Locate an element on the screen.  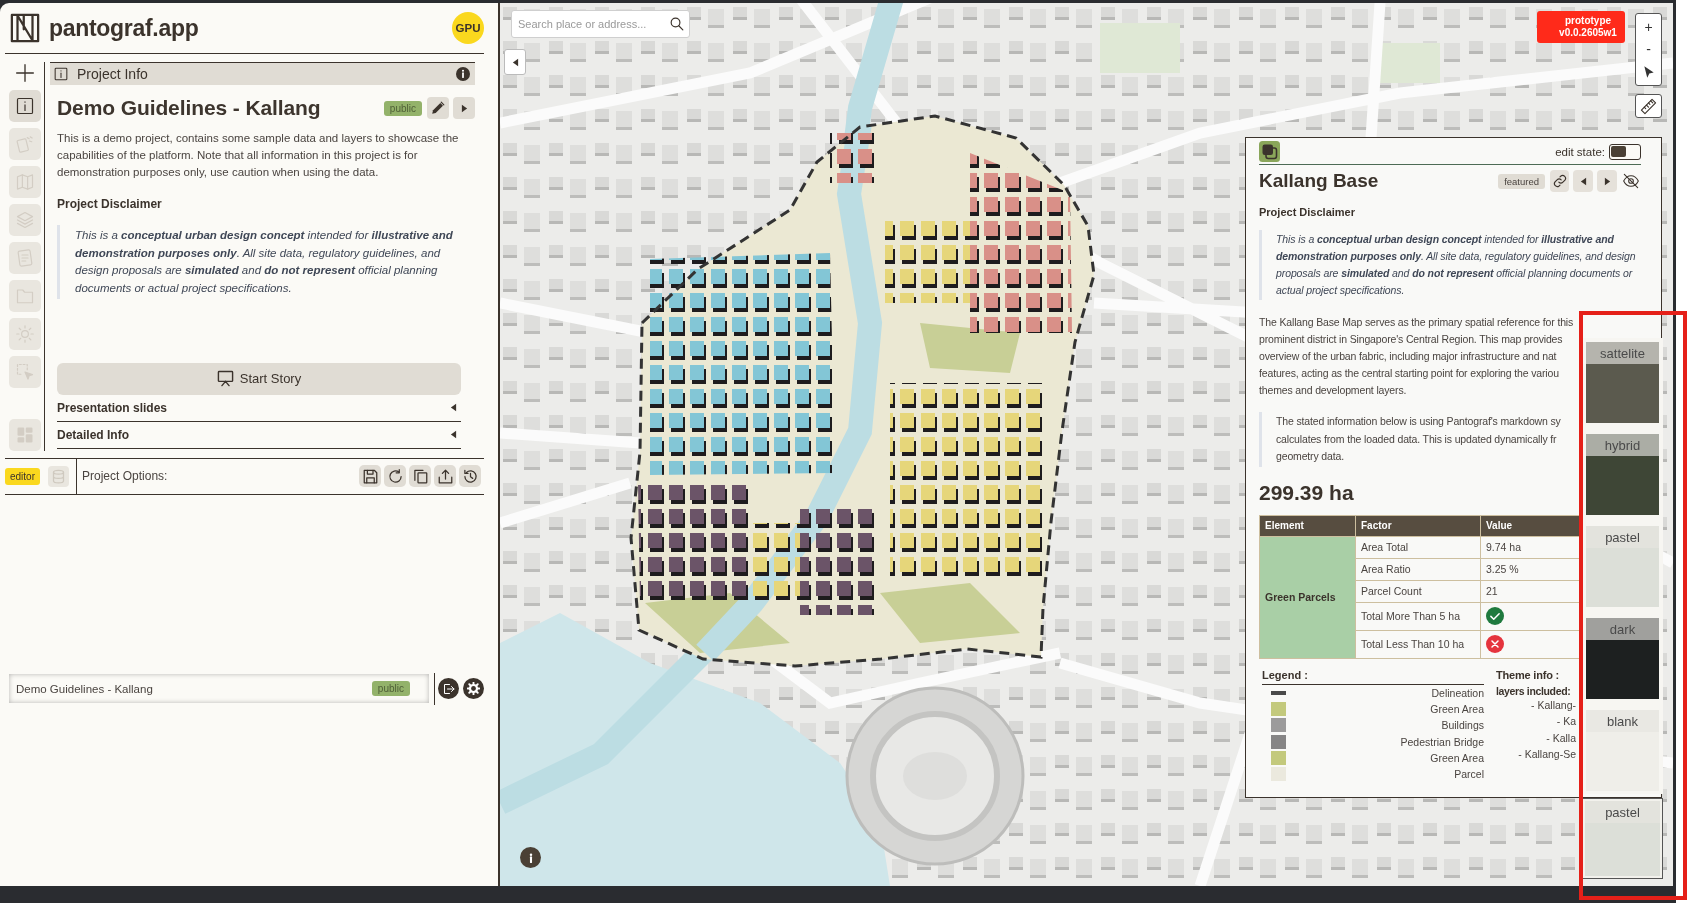
folder-icon is located at coordinates (24, 296).